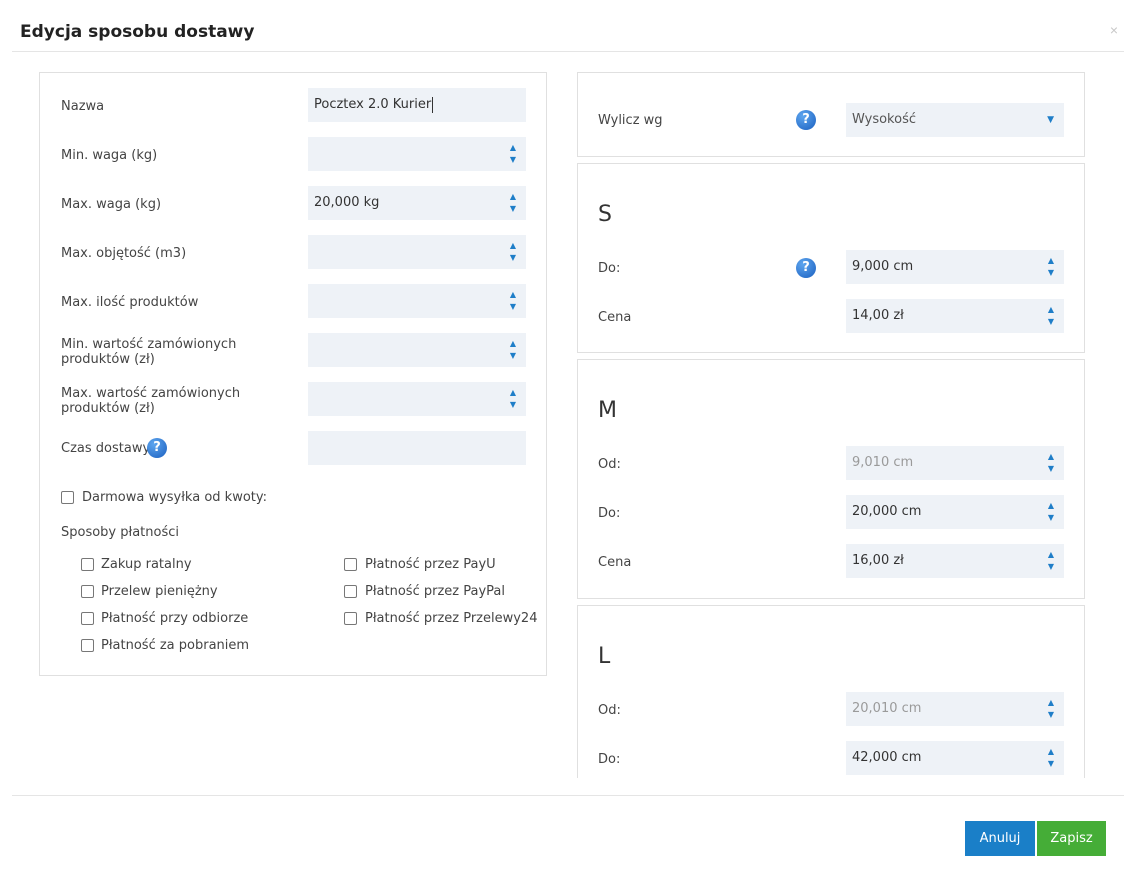  I want to click on free-shipping-checkbox, so click(67, 497).